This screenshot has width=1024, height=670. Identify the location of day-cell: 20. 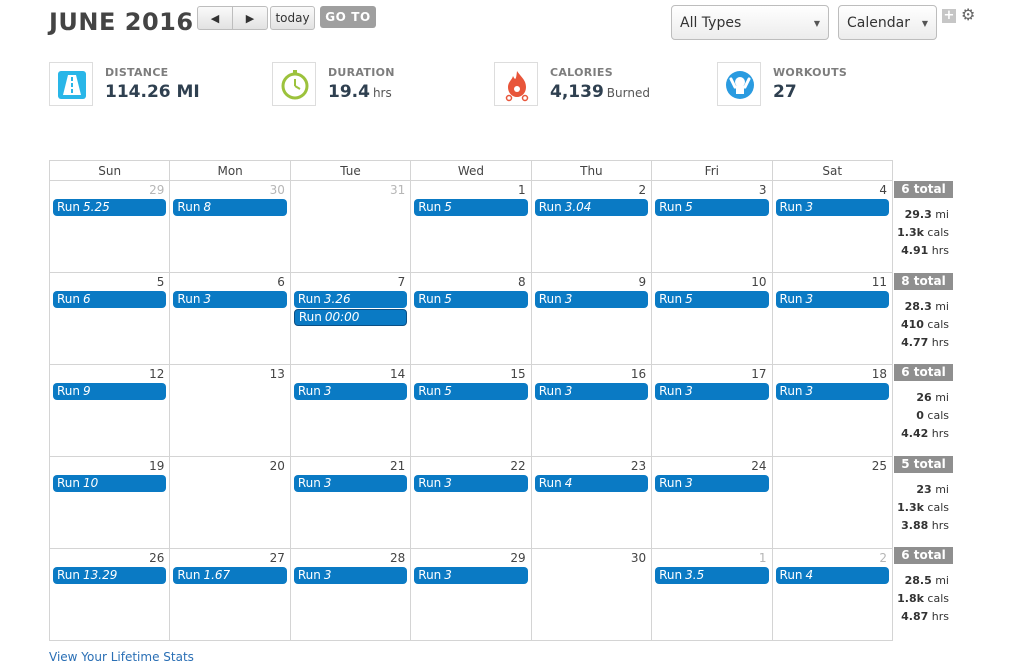
(230, 502).